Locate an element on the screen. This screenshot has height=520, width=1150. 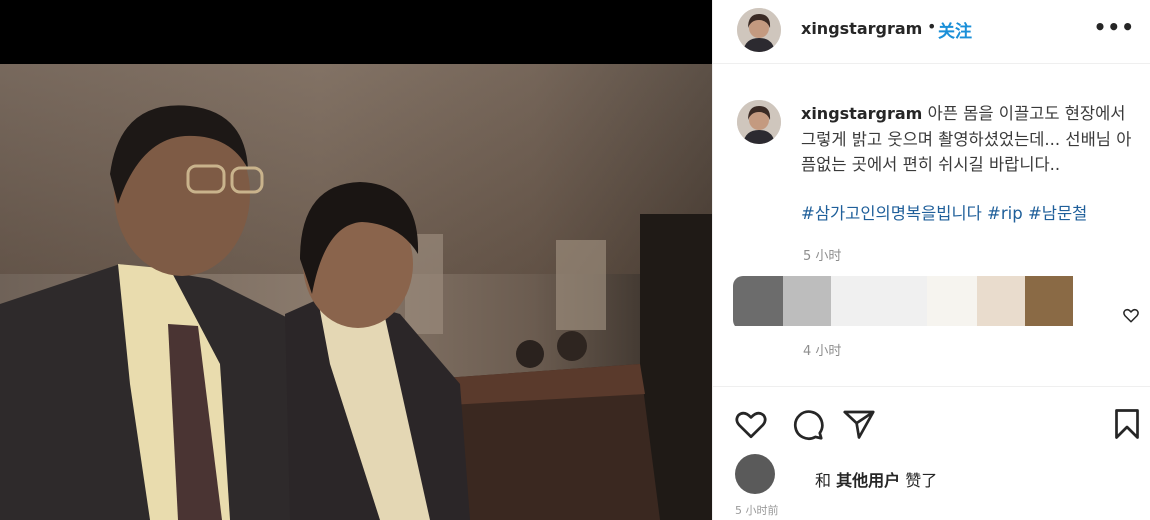
comment-timestamp: 4 小时 is located at coordinates (822, 351).